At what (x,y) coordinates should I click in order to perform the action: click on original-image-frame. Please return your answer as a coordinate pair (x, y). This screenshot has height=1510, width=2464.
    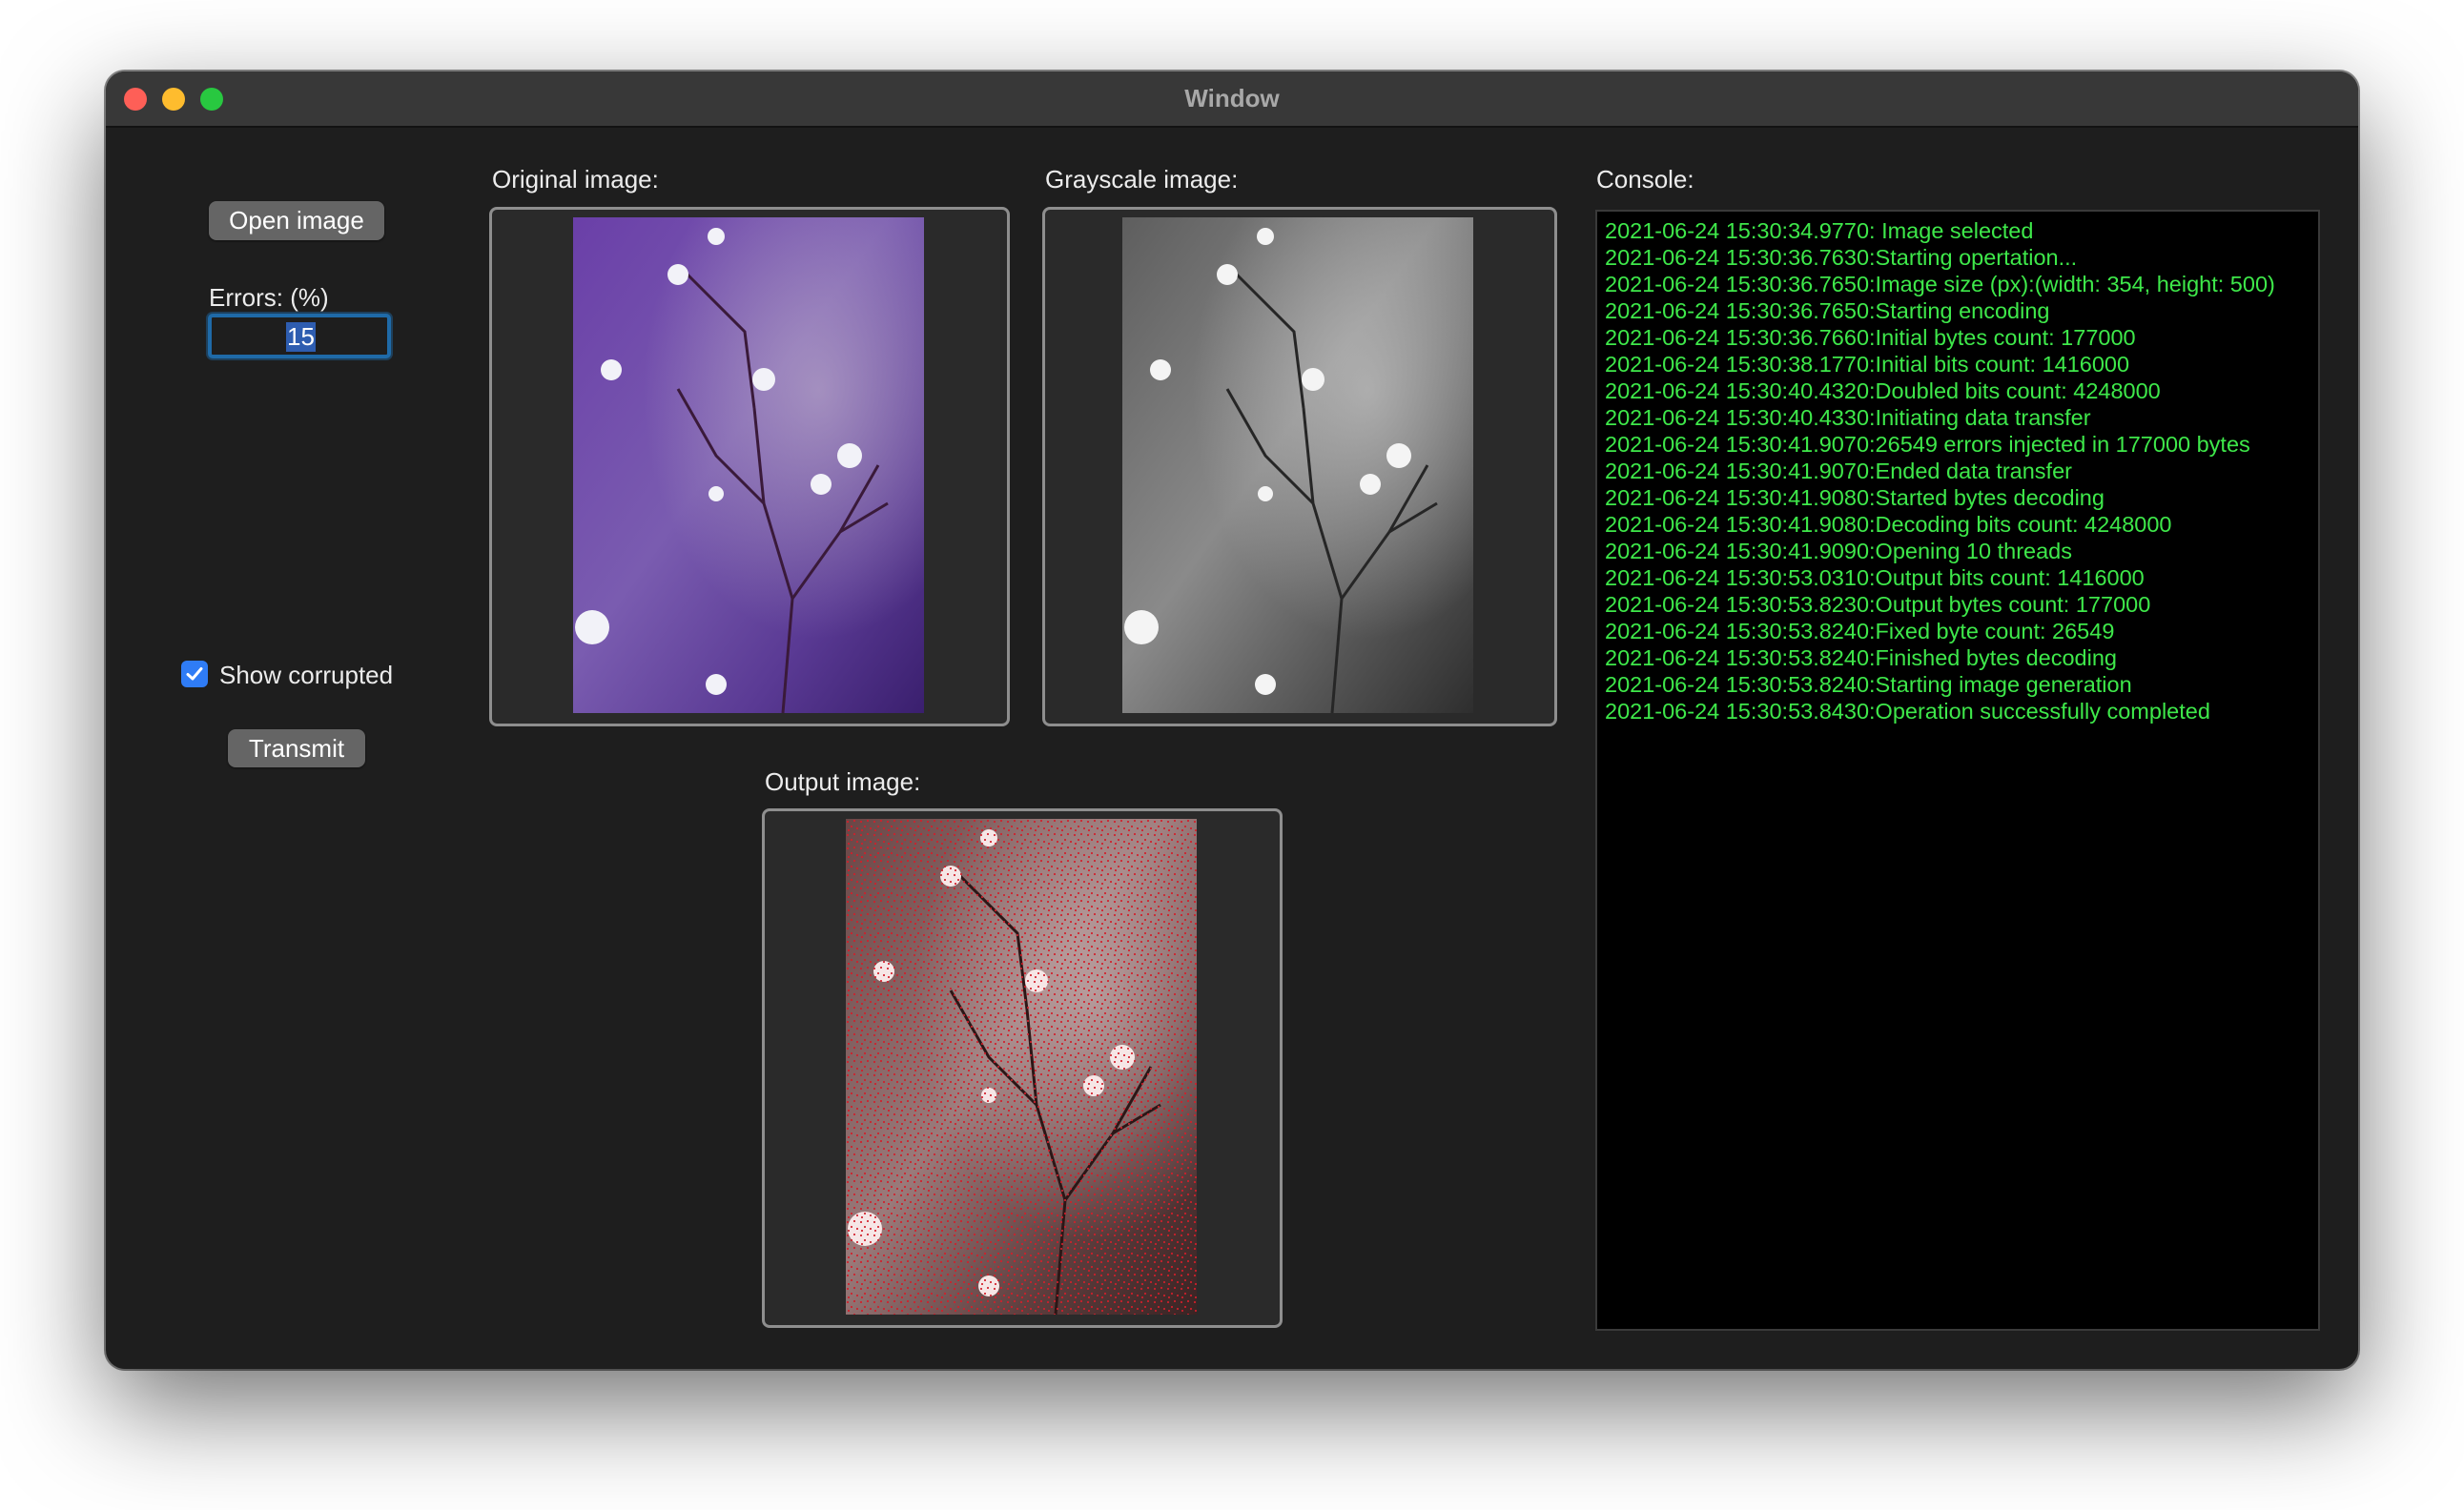
    Looking at the image, I should click on (749, 466).